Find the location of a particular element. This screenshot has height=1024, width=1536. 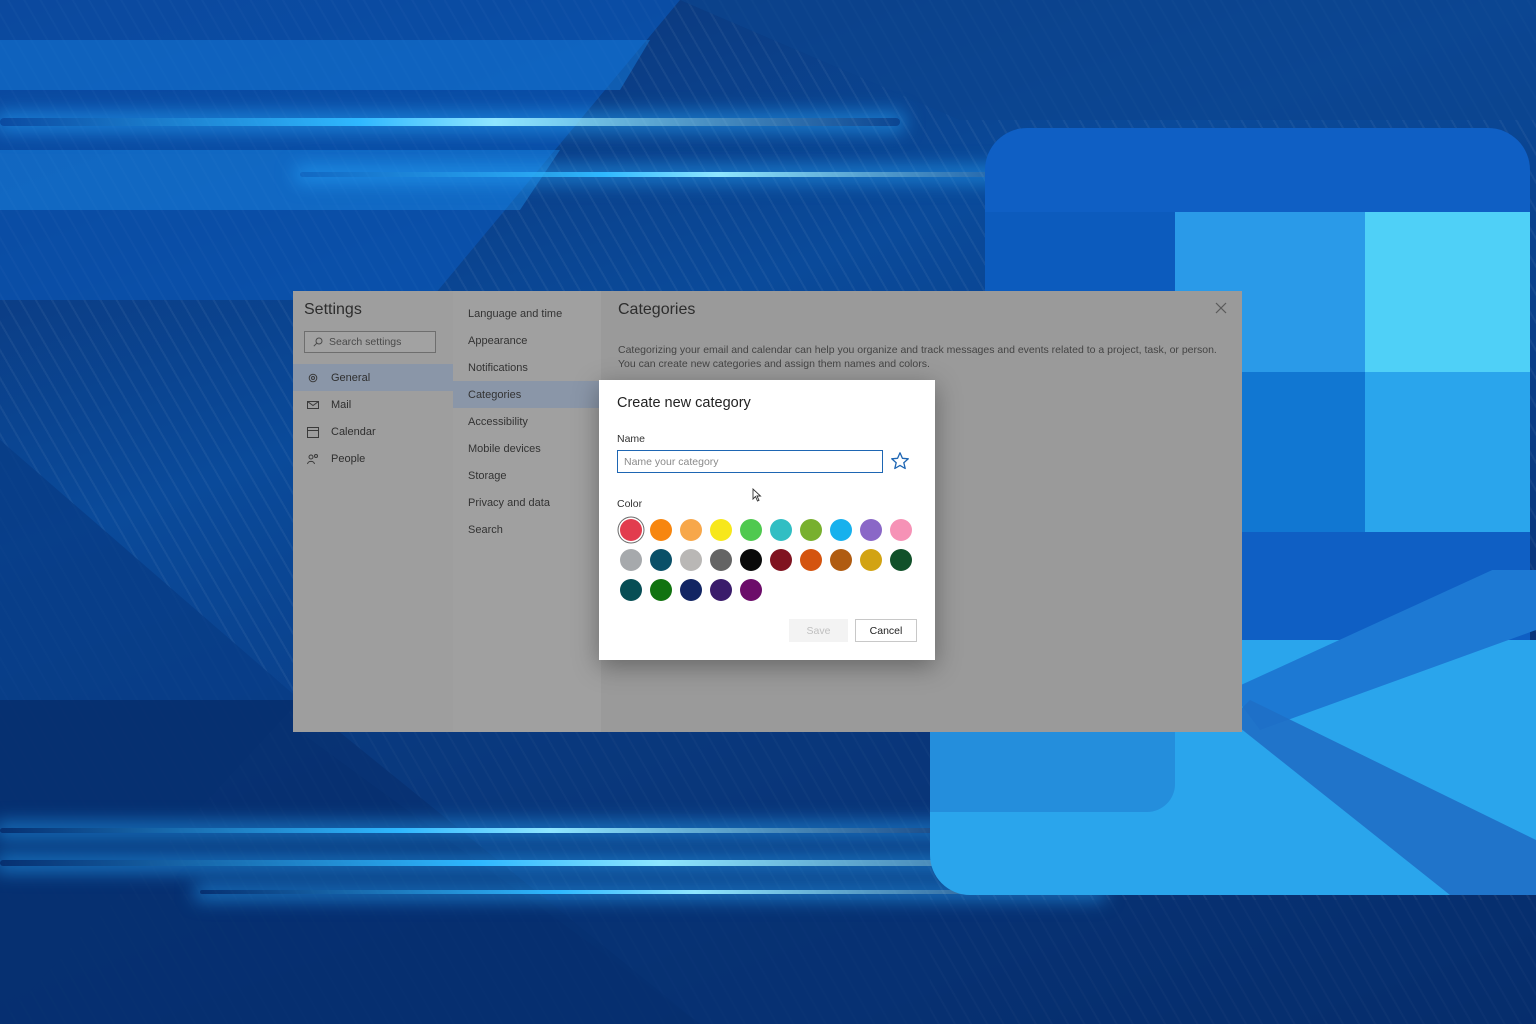

nav-item-general: General is located at coordinates (373, 377).